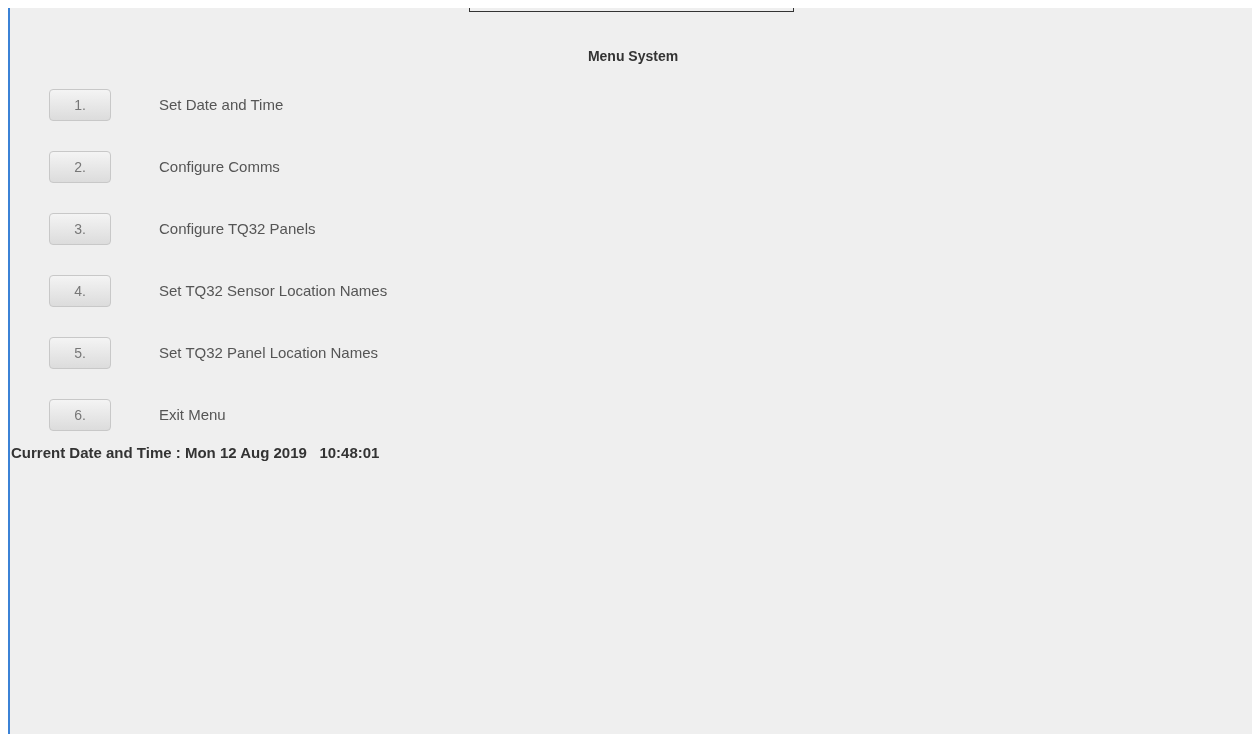  What do you see at coordinates (633, 56) in the screenshot?
I see `menu-title: Menu System` at bounding box center [633, 56].